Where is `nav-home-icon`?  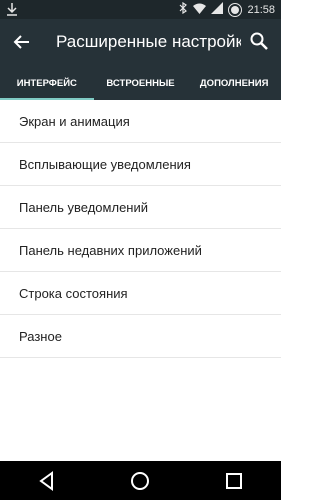
nav-home-icon is located at coordinates (140, 481).